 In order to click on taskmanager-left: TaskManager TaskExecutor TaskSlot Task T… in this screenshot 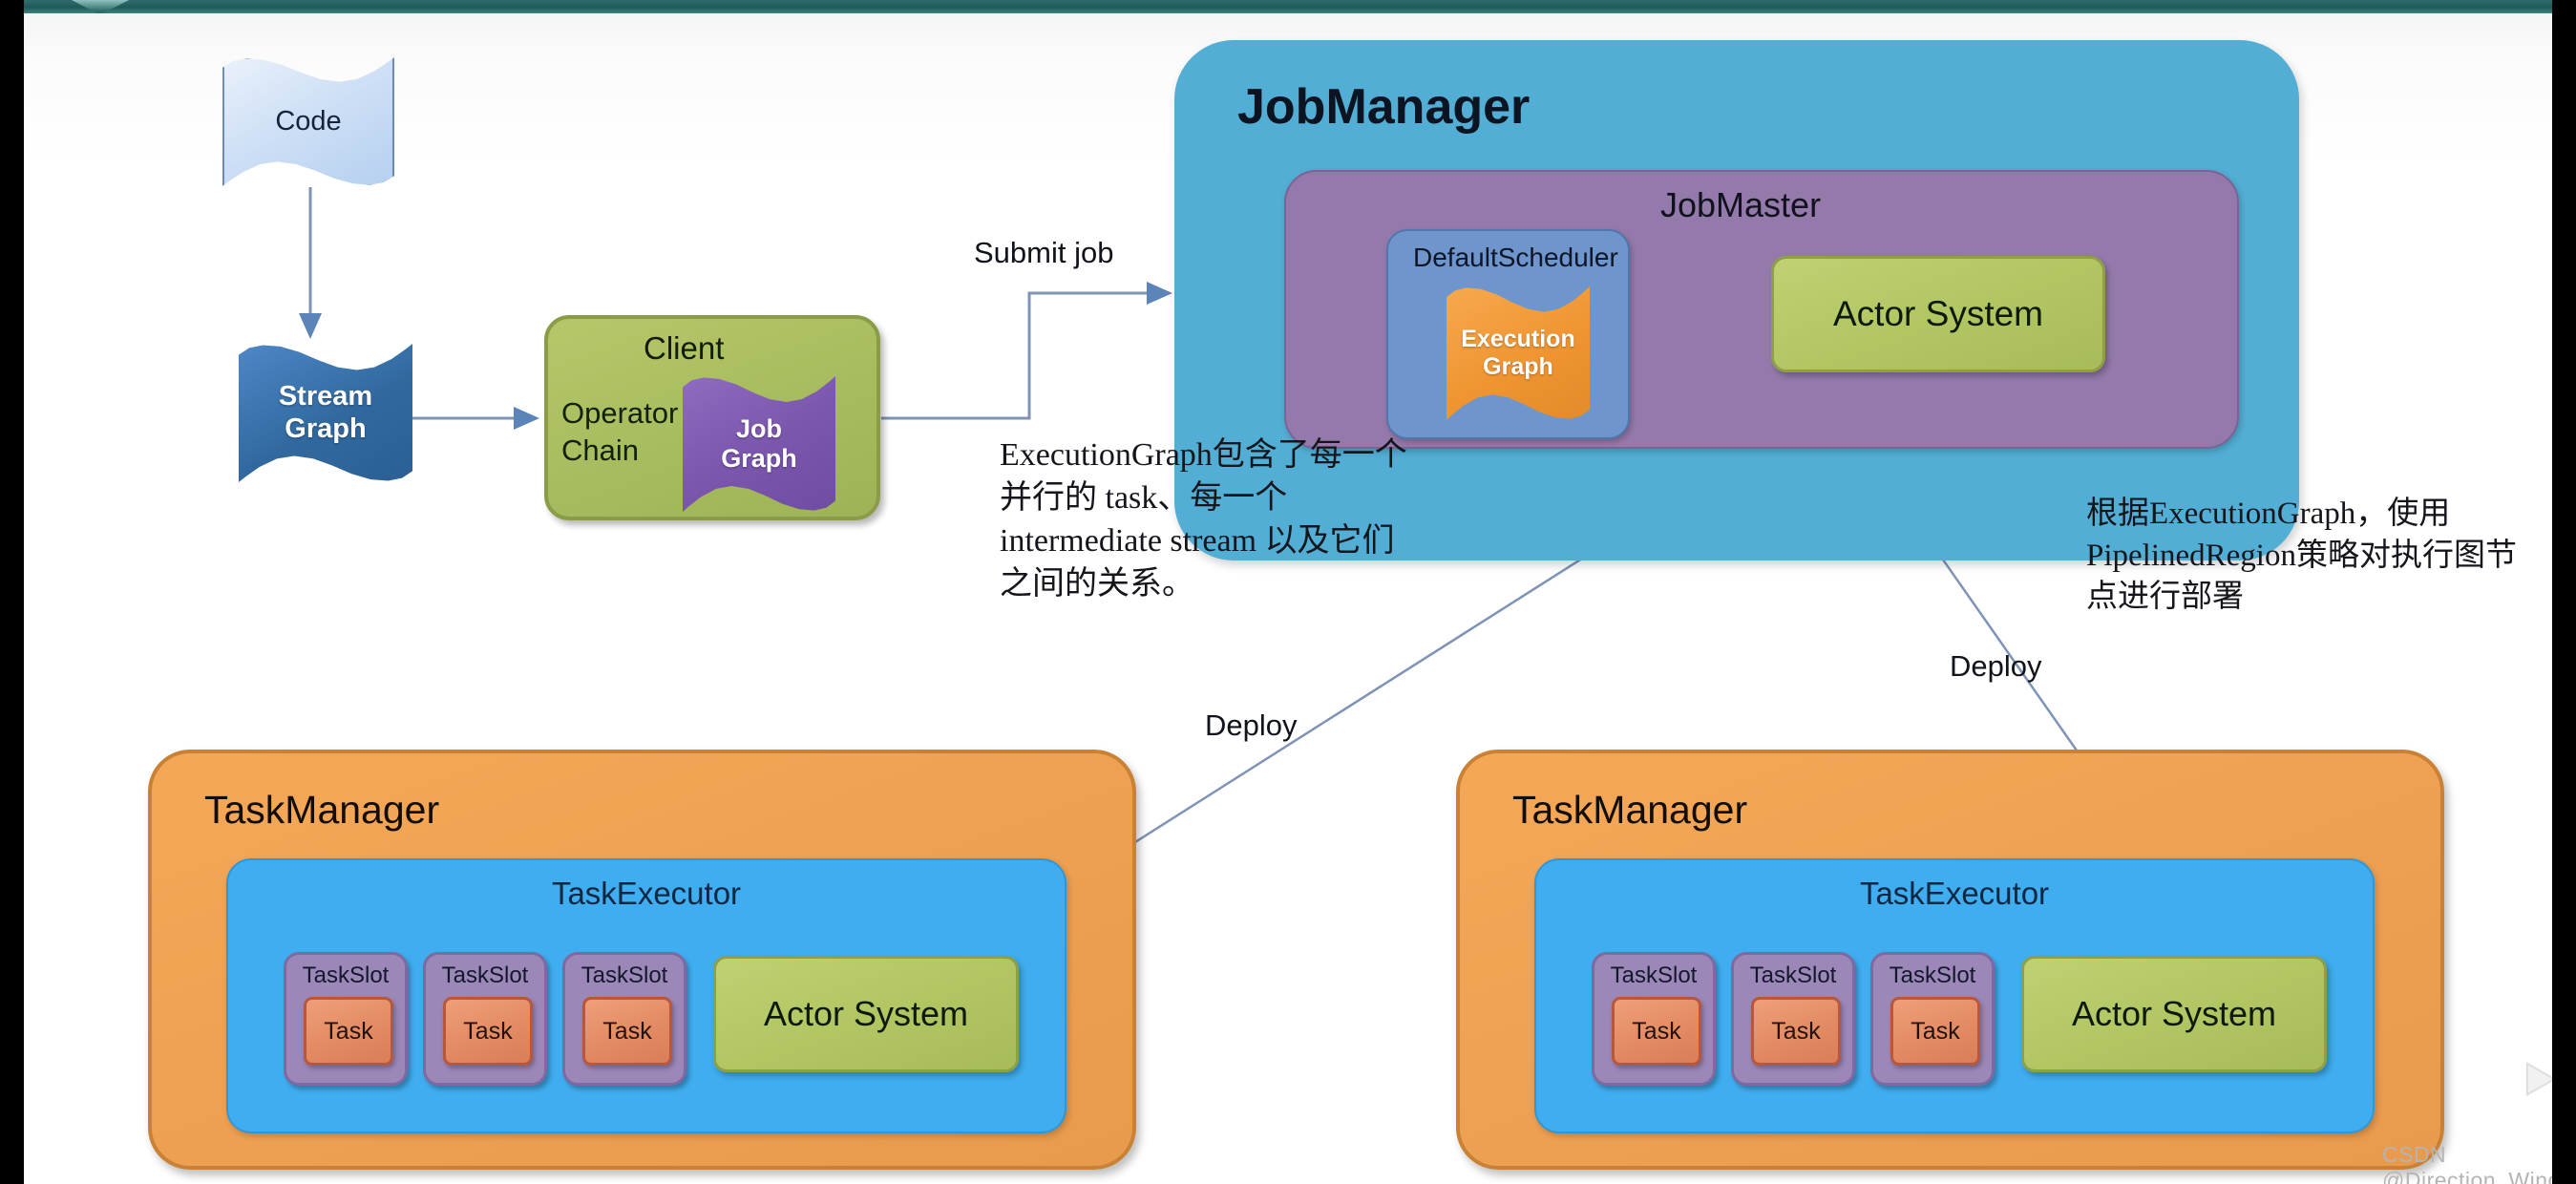, I will do `click(642, 960)`.